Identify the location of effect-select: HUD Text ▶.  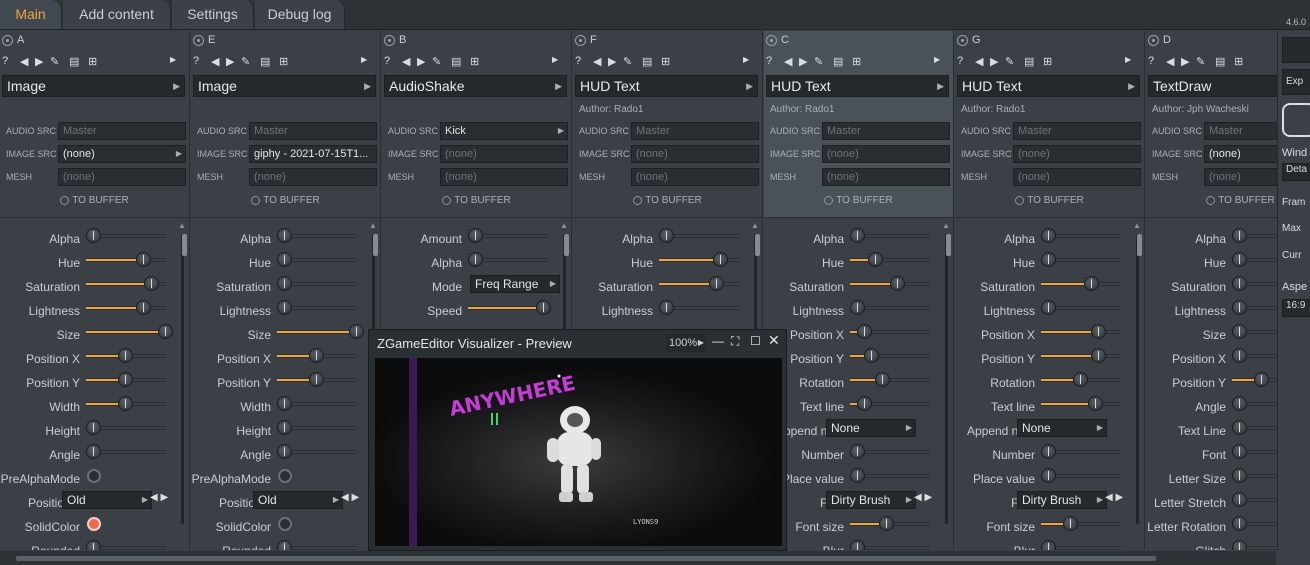
(857, 86).